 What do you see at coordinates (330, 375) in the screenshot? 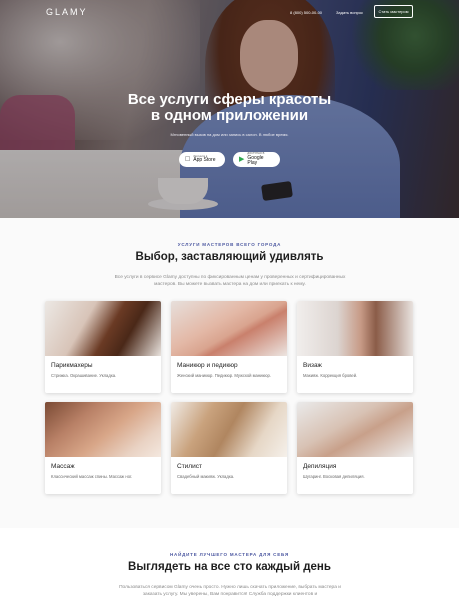
I see `service-card-desc: Макияж. Коррекция бровей.` at bounding box center [330, 375].